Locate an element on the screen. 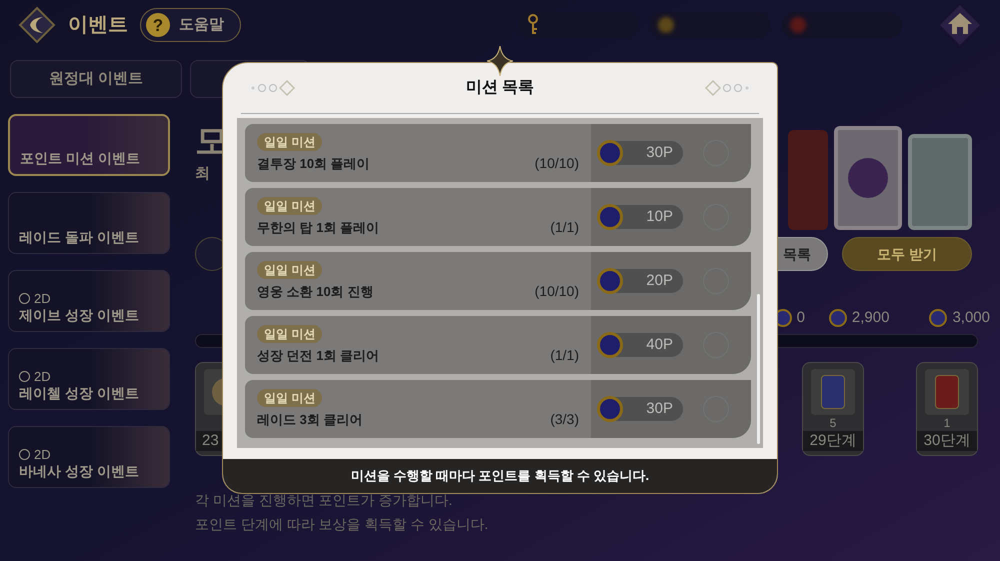 The image size is (1000, 561). help-button: ? 도움말 is located at coordinates (190, 25).